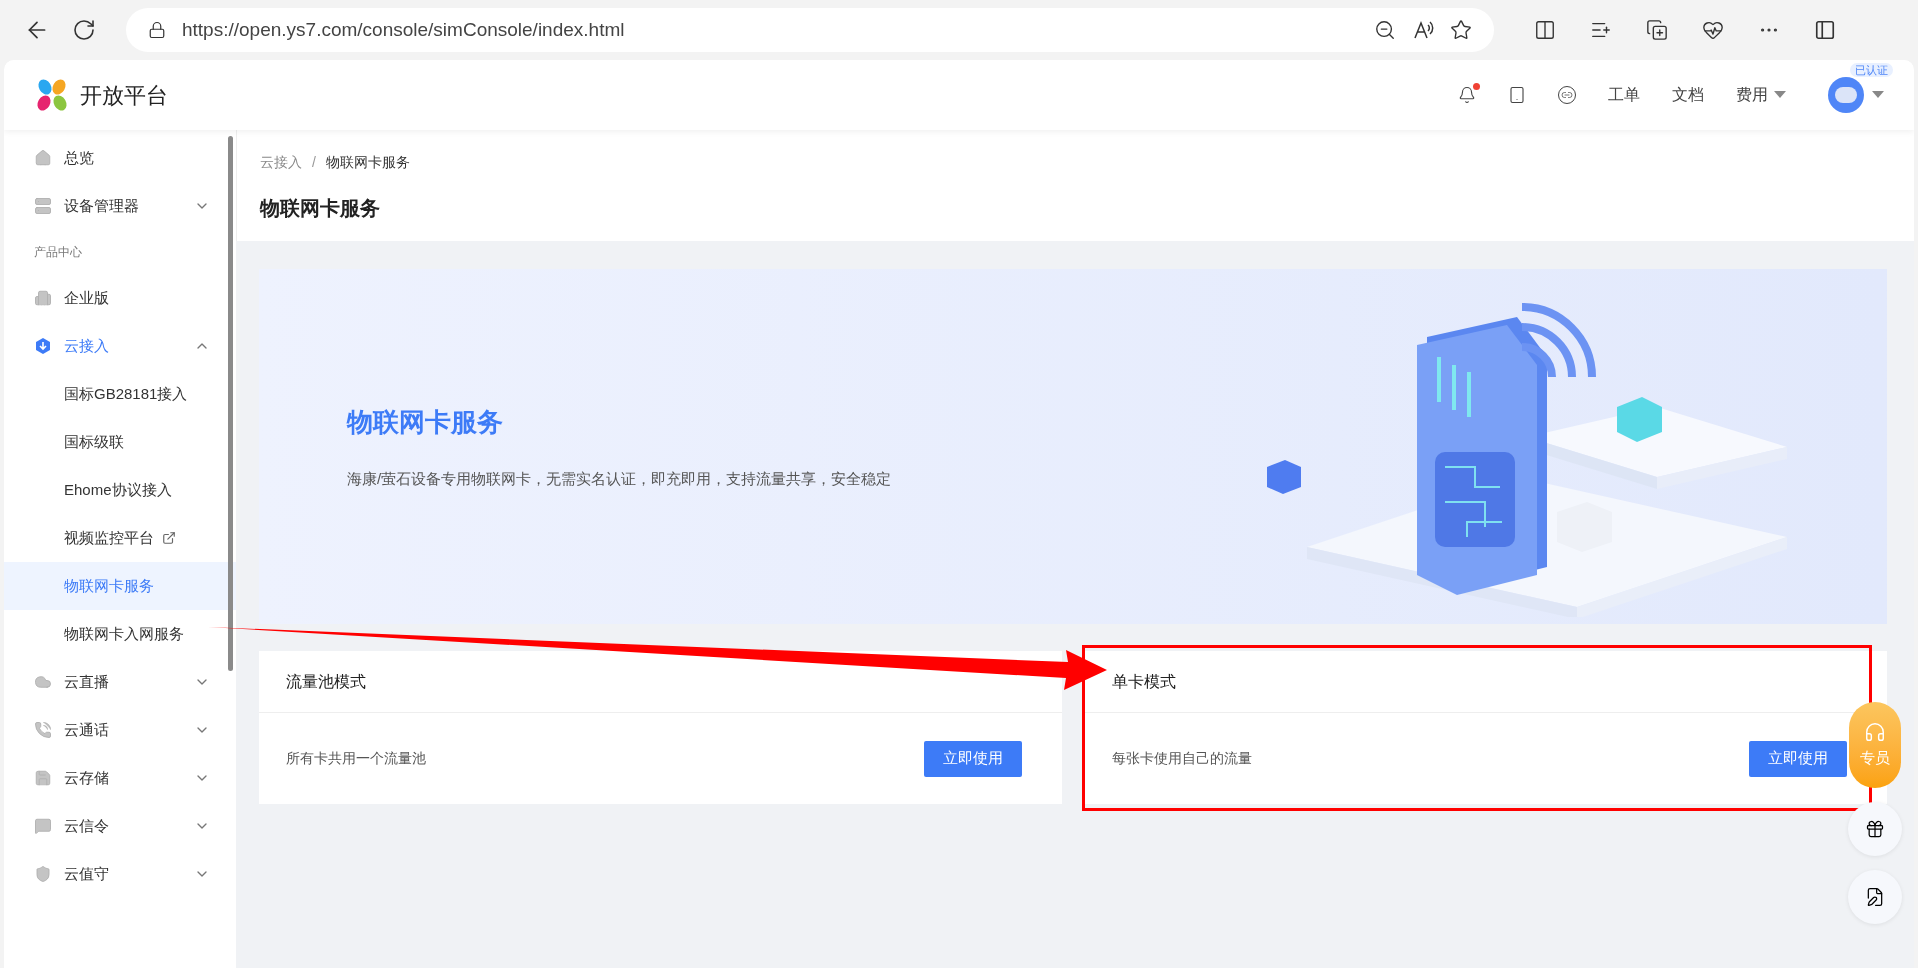 The image size is (1918, 968). What do you see at coordinates (1657, 30) in the screenshot?
I see `collections-icon` at bounding box center [1657, 30].